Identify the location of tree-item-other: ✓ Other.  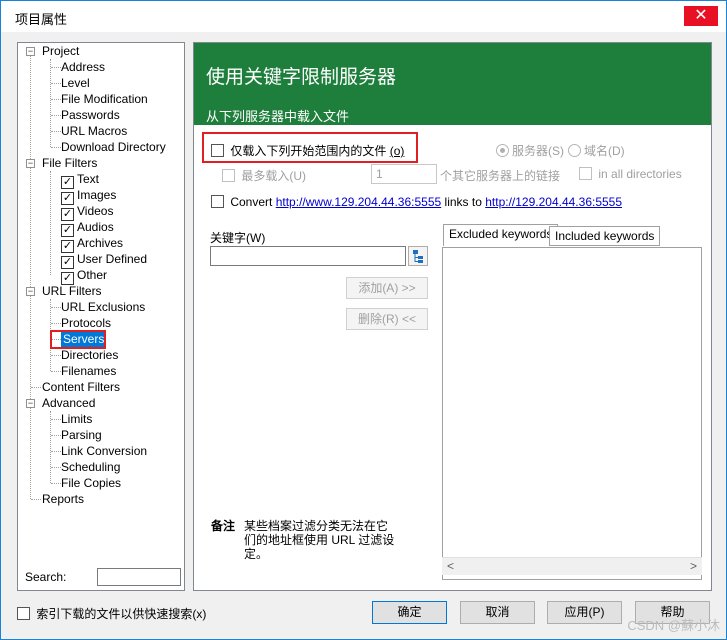
(84, 276).